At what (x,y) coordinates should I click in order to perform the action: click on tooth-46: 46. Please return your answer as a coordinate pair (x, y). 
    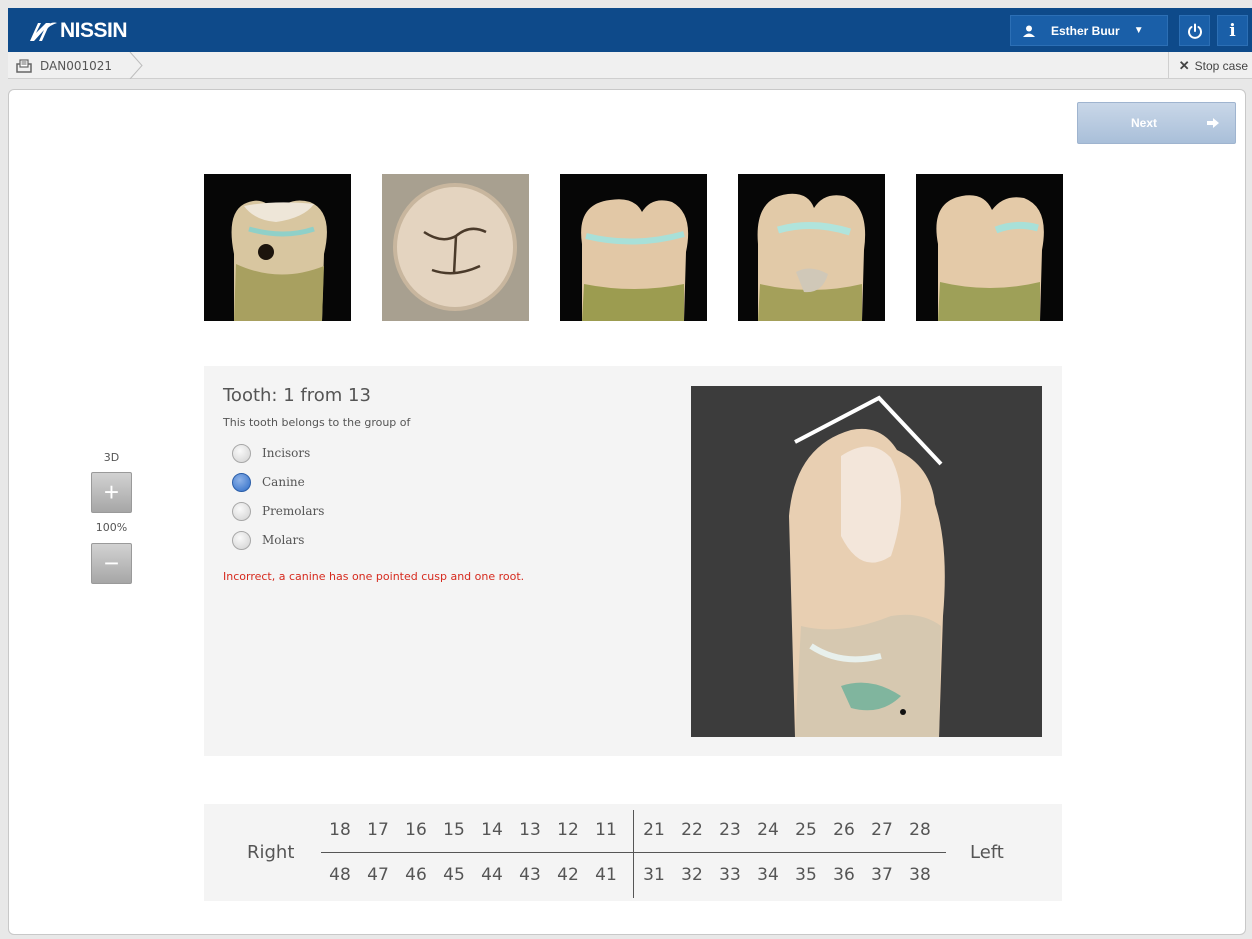
    Looking at the image, I should click on (416, 875).